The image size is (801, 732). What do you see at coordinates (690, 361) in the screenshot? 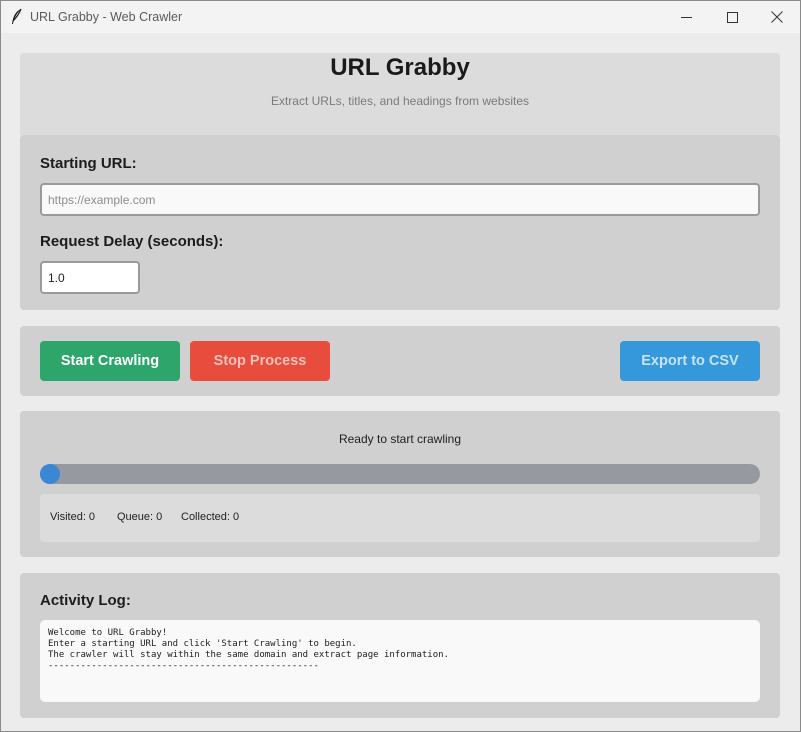
I see `export-csv-button: Export to CSV` at bounding box center [690, 361].